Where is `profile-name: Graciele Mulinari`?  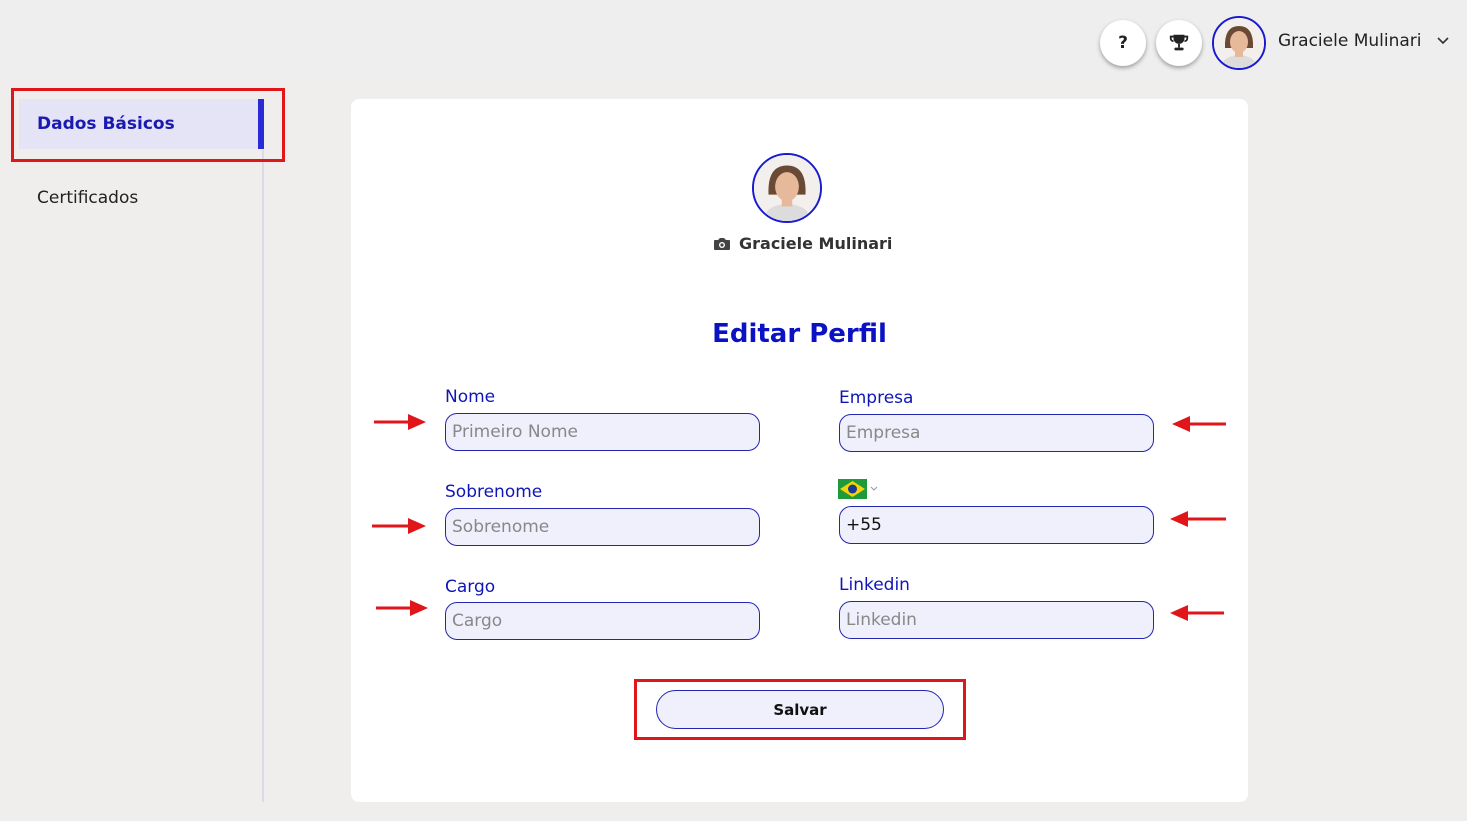
profile-name: Graciele Mulinari is located at coordinates (816, 243).